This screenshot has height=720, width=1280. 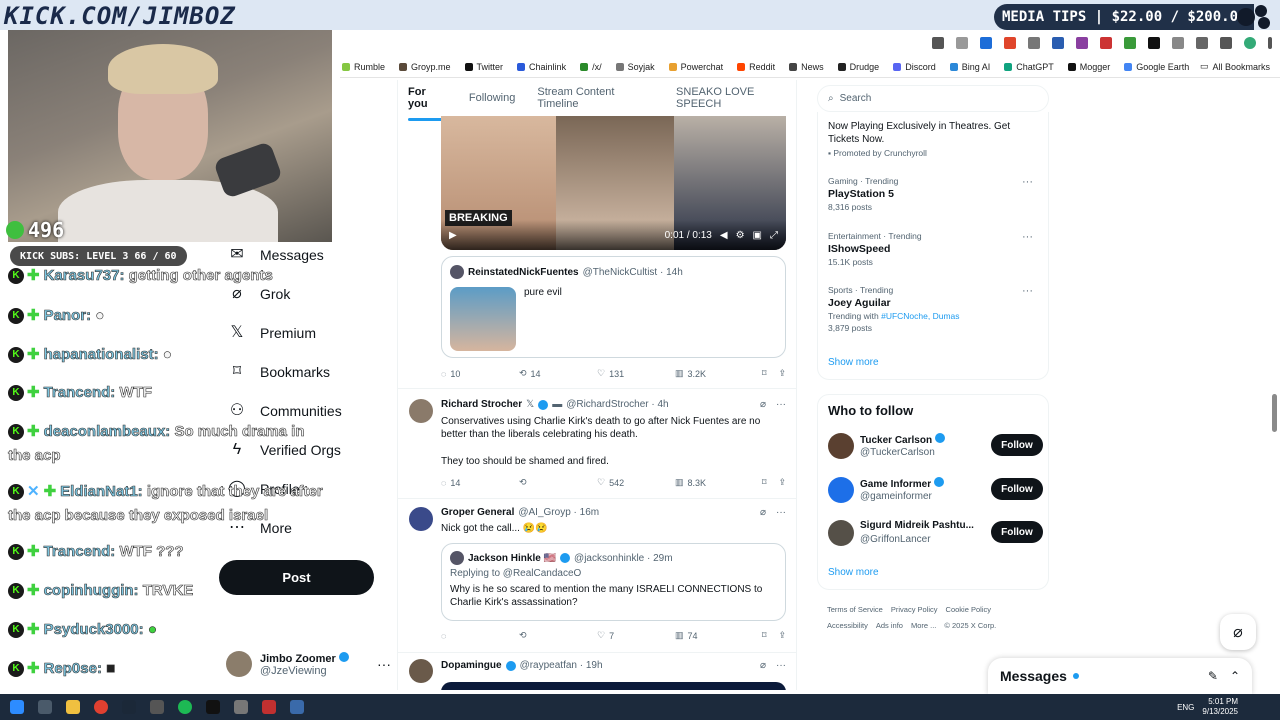 I want to click on show-more-follow: Show more, so click(x=853, y=572).